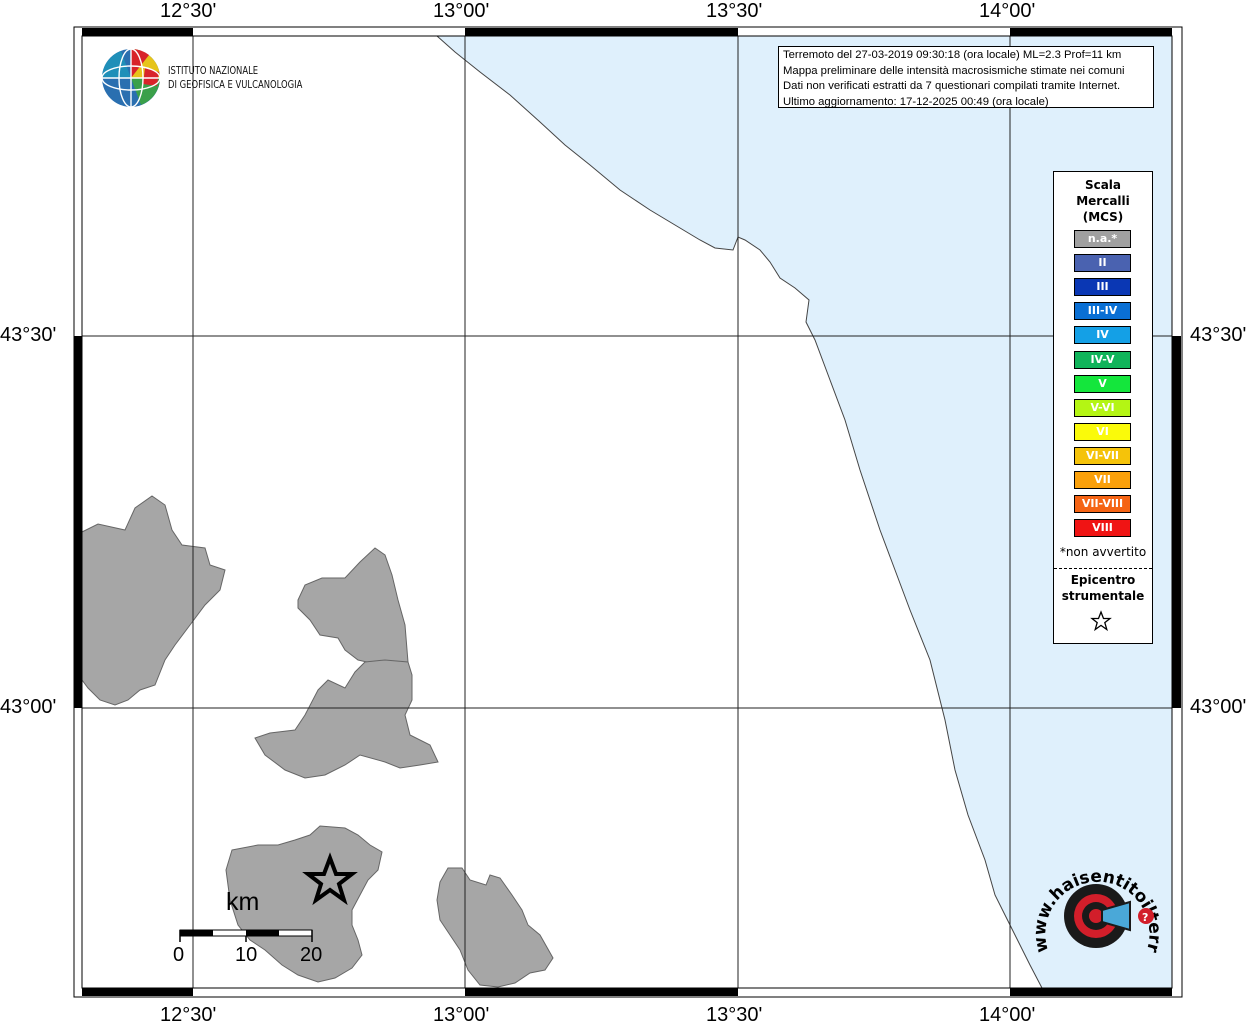 This screenshot has width=1255, height=1027. Describe the element at coordinates (1103, 596) in the screenshot. I see `epicenter-legend-line: strumentale` at that location.